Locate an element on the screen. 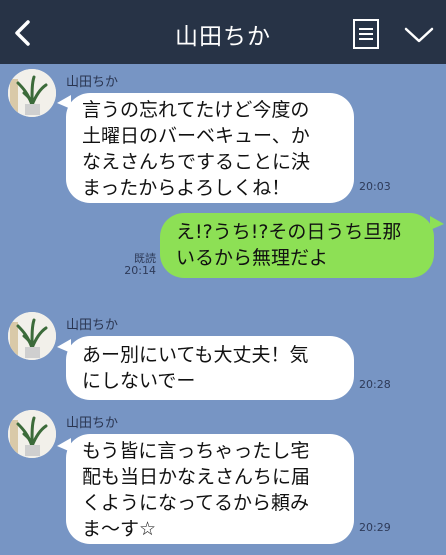 This screenshot has height=555, width=446. message-line: いるから無理だよ is located at coordinates (252, 258).